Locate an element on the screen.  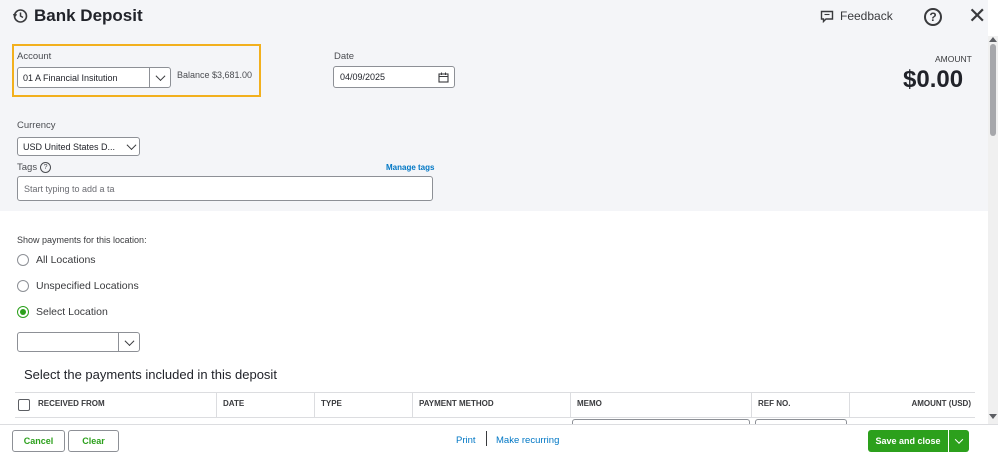
account-select: 01 A Financial Insitution is located at coordinates (94, 77).